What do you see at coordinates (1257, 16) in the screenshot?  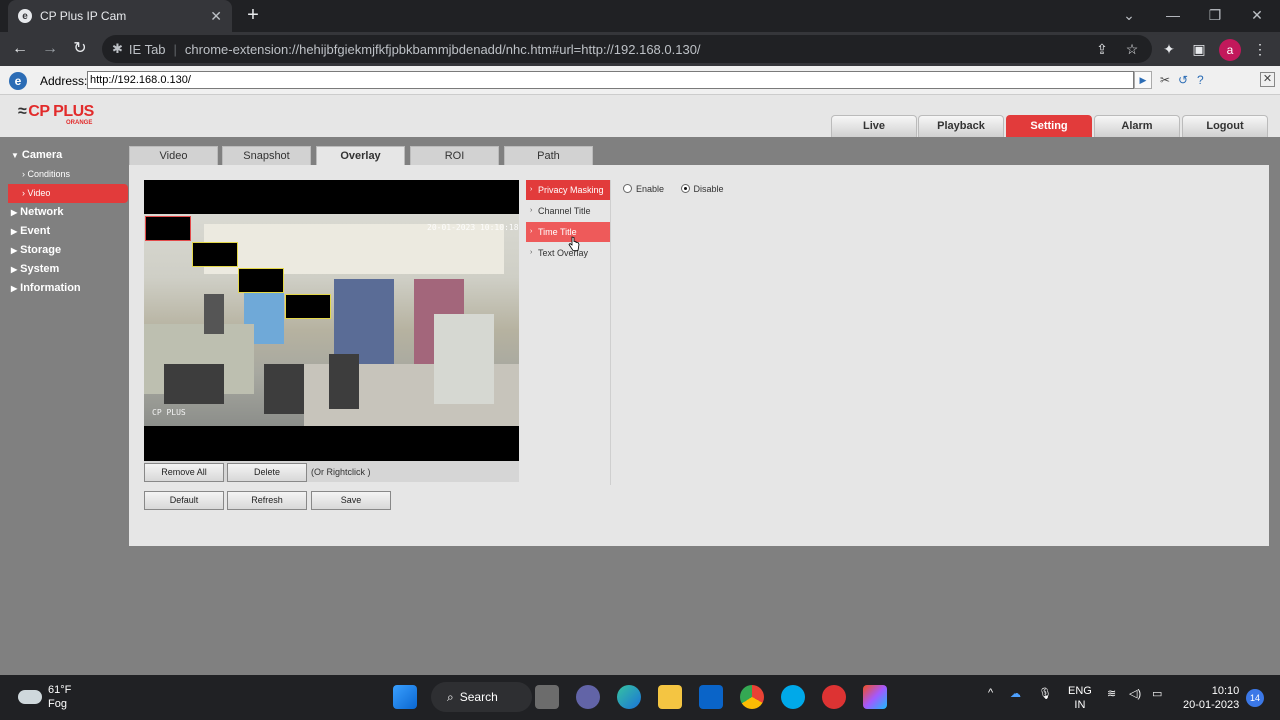 I see `close-window-button: ✕` at bounding box center [1257, 16].